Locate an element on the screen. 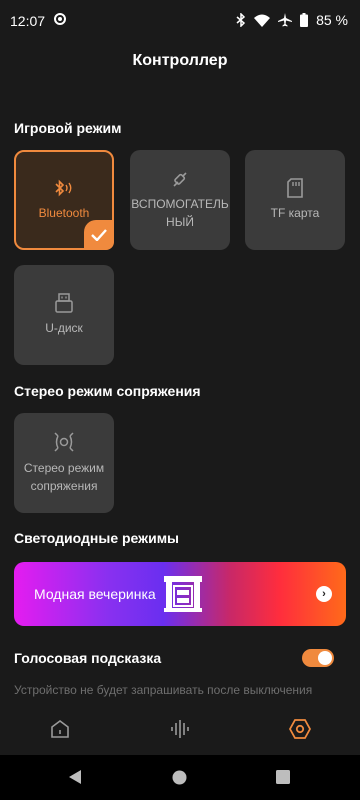 This screenshot has width=360, height=800. led-title: Светодиодные режимы is located at coordinates (97, 538).